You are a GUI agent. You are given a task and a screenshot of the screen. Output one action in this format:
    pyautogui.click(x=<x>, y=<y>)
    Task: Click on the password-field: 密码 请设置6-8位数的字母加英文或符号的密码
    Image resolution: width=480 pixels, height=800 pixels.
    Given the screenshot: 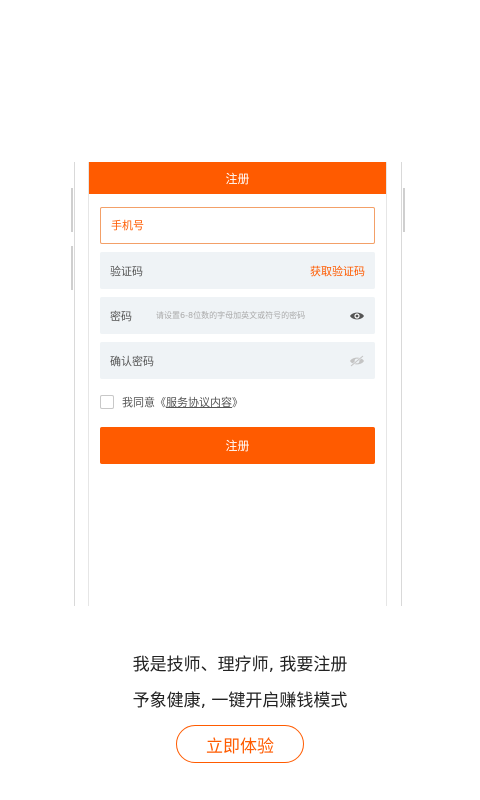 What is the action you would take?
    pyautogui.click(x=237, y=315)
    